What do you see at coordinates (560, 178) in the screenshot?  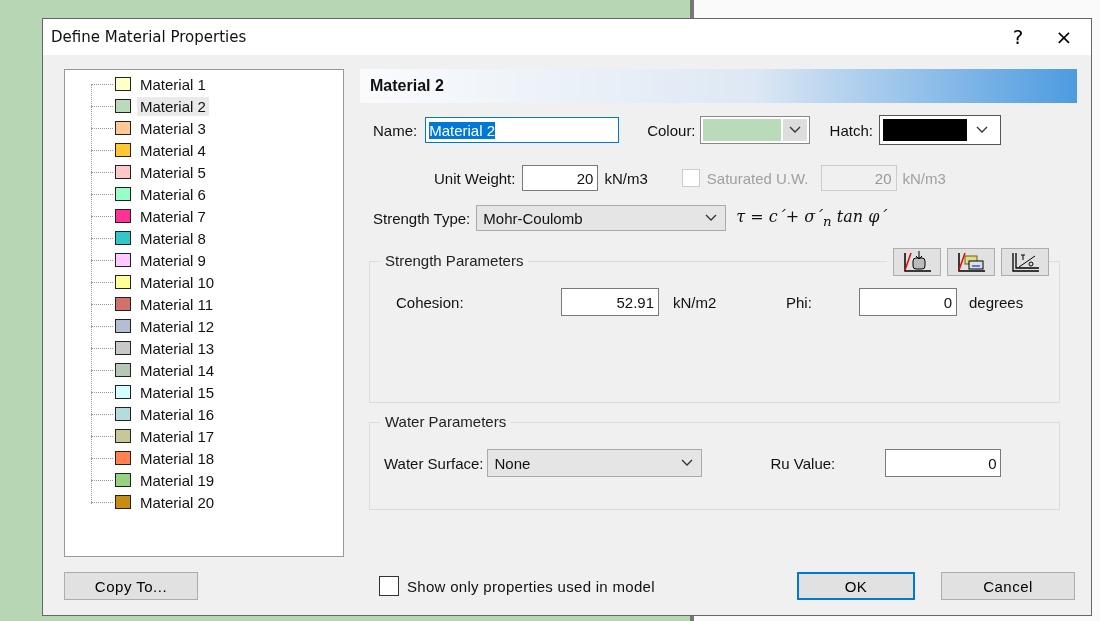 I see `unit-weight-field: 20` at bounding box center [560, 178].